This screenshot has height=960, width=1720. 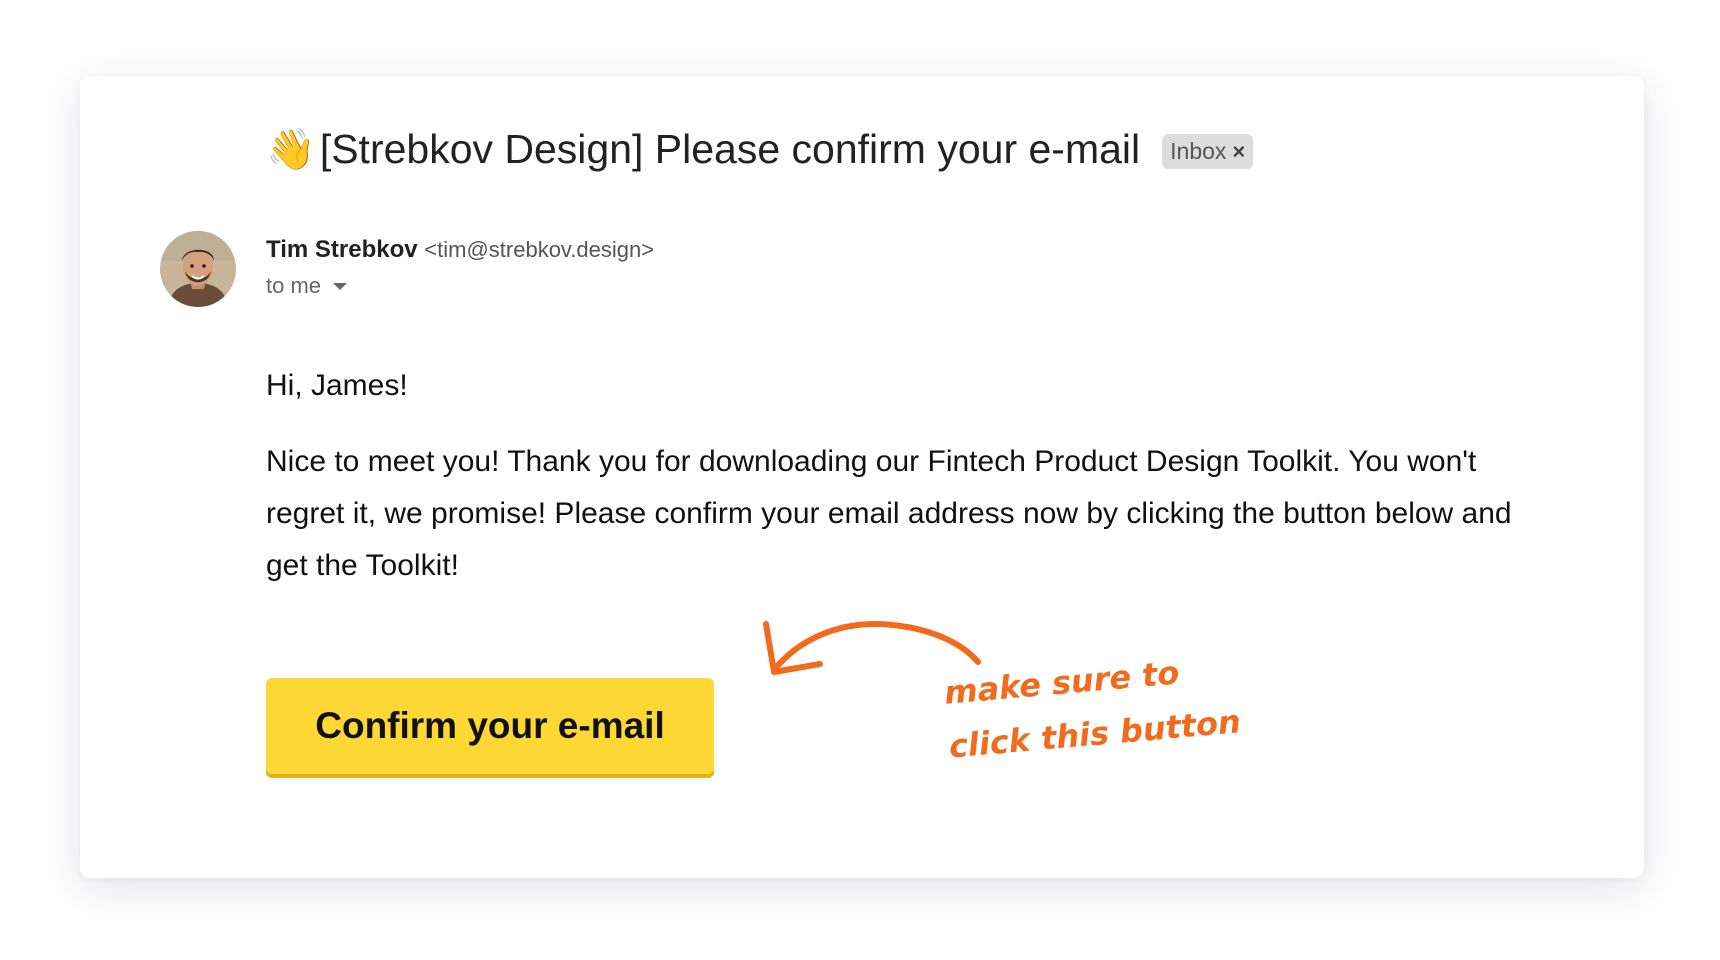 What do you see at coordinates (1198, 151) in the screenshot?
I see `inbox-label-text: Inbox` at bounding box center [1198, 151].